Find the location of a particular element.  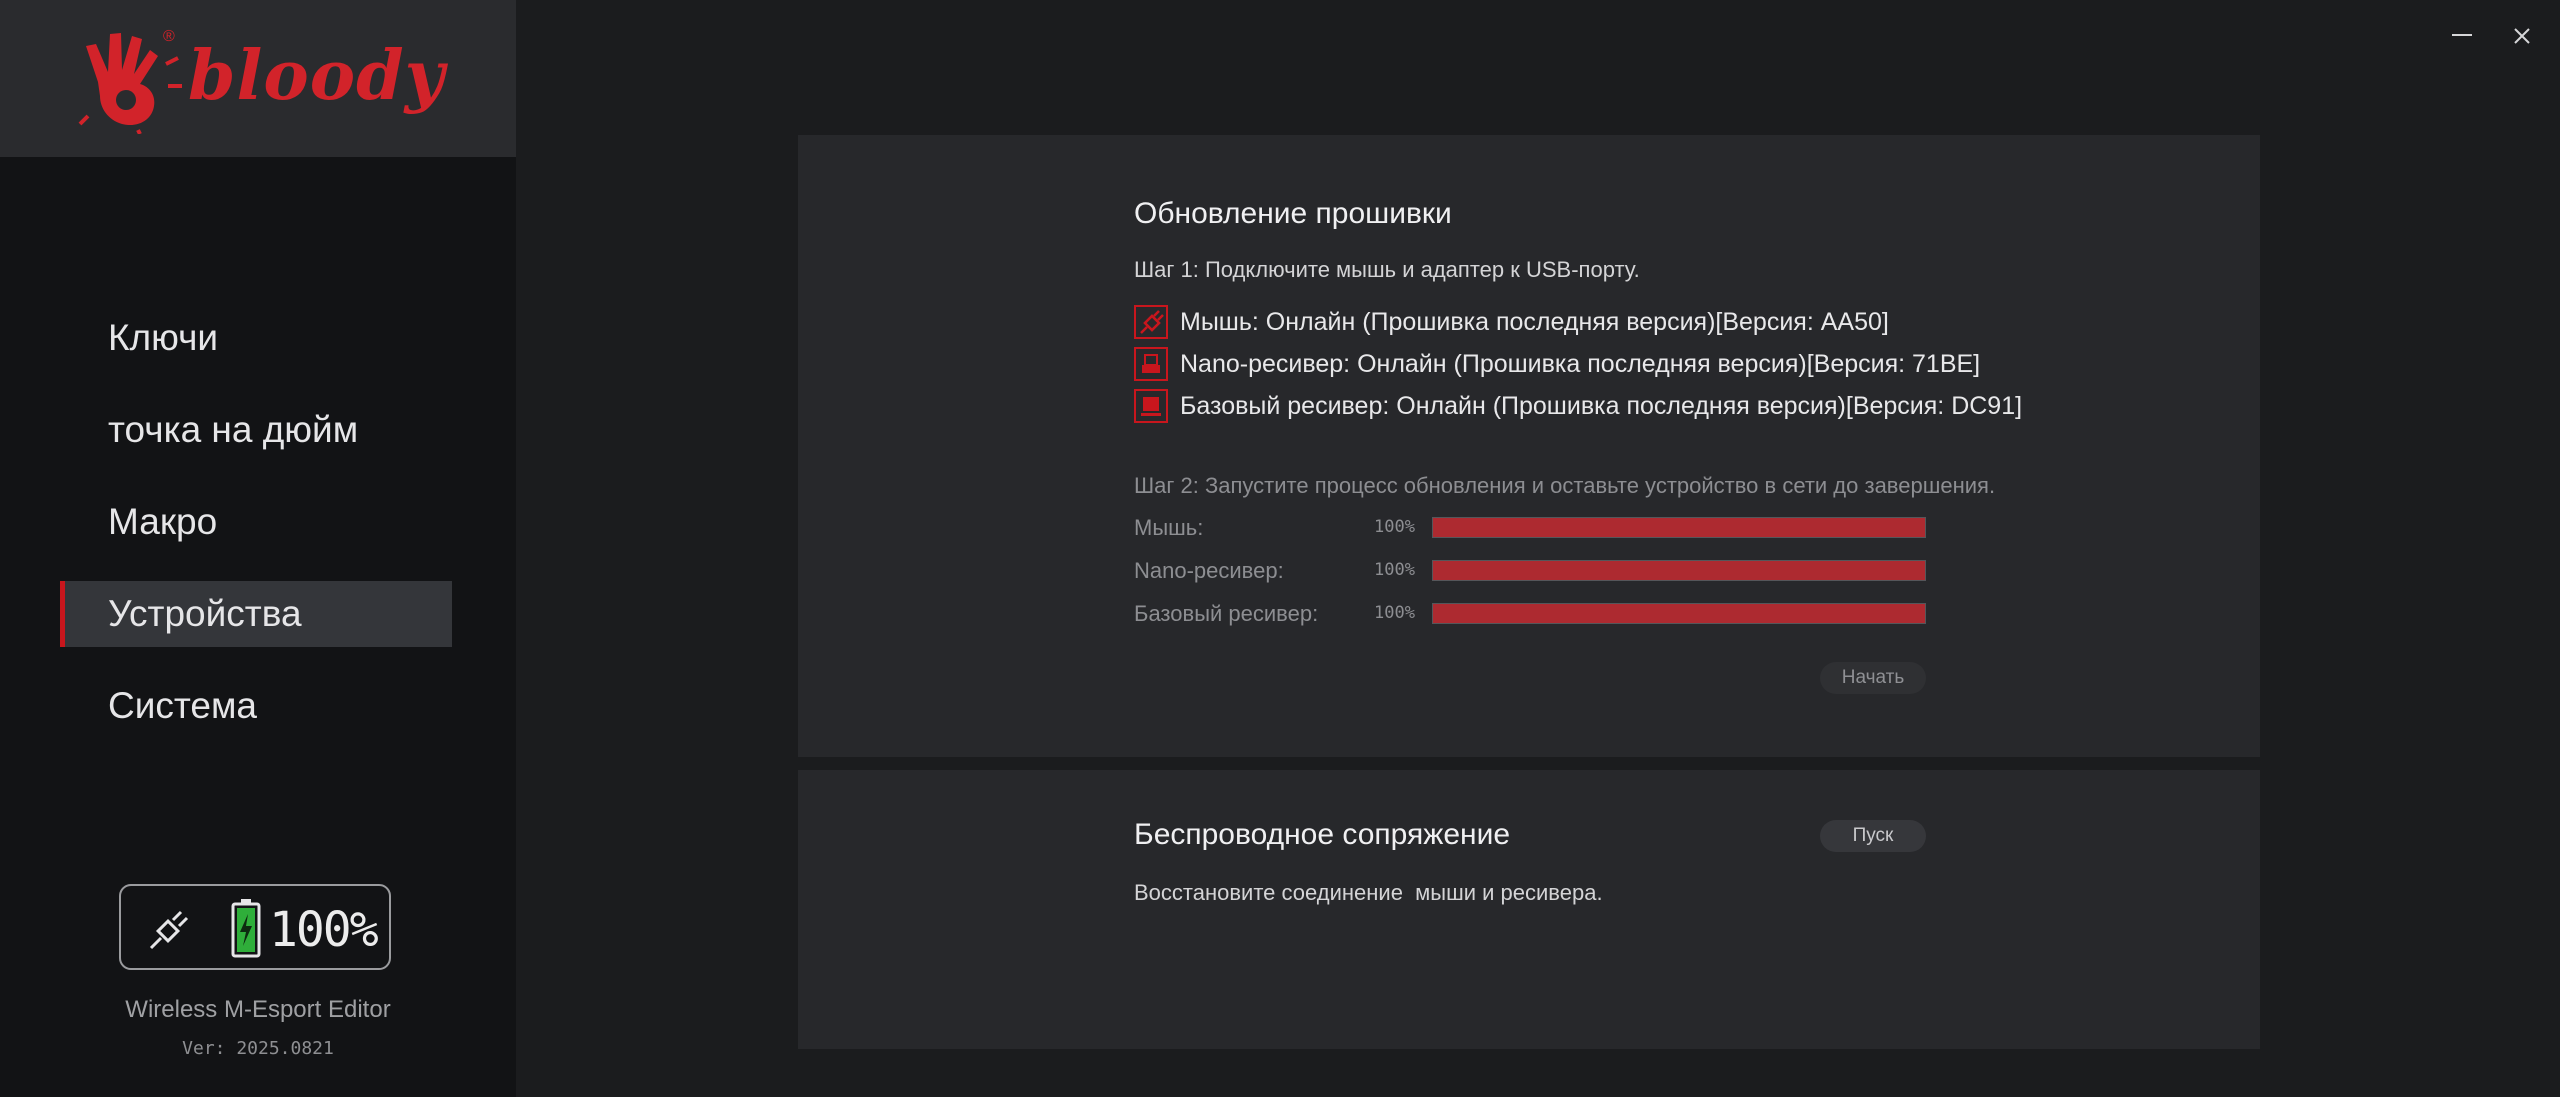

progress-label: Nano-ресивер: is located at coordinates (1209, 570).